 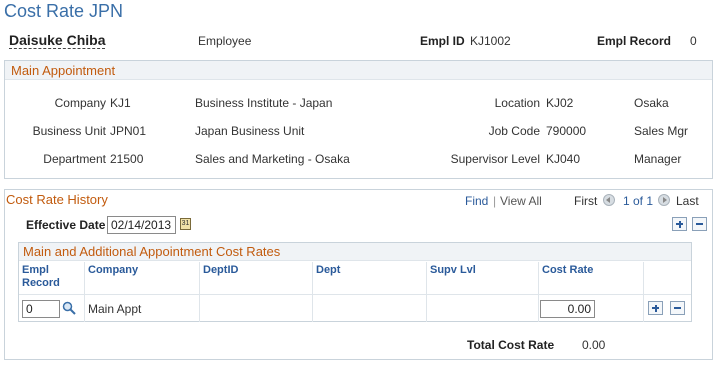 What do you see at coordinates (120, 103) in the screenshot?
I see `company-code: KJ1` at bounding box center [120, 103].